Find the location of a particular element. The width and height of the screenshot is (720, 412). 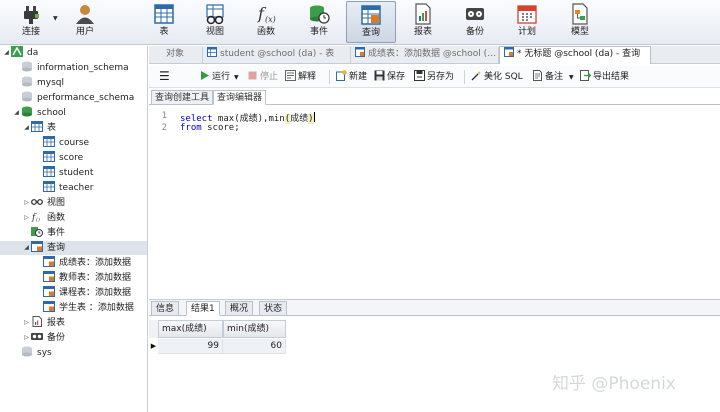

hamburger-menu-icon: ☰ is located at coordinates (164, 76).